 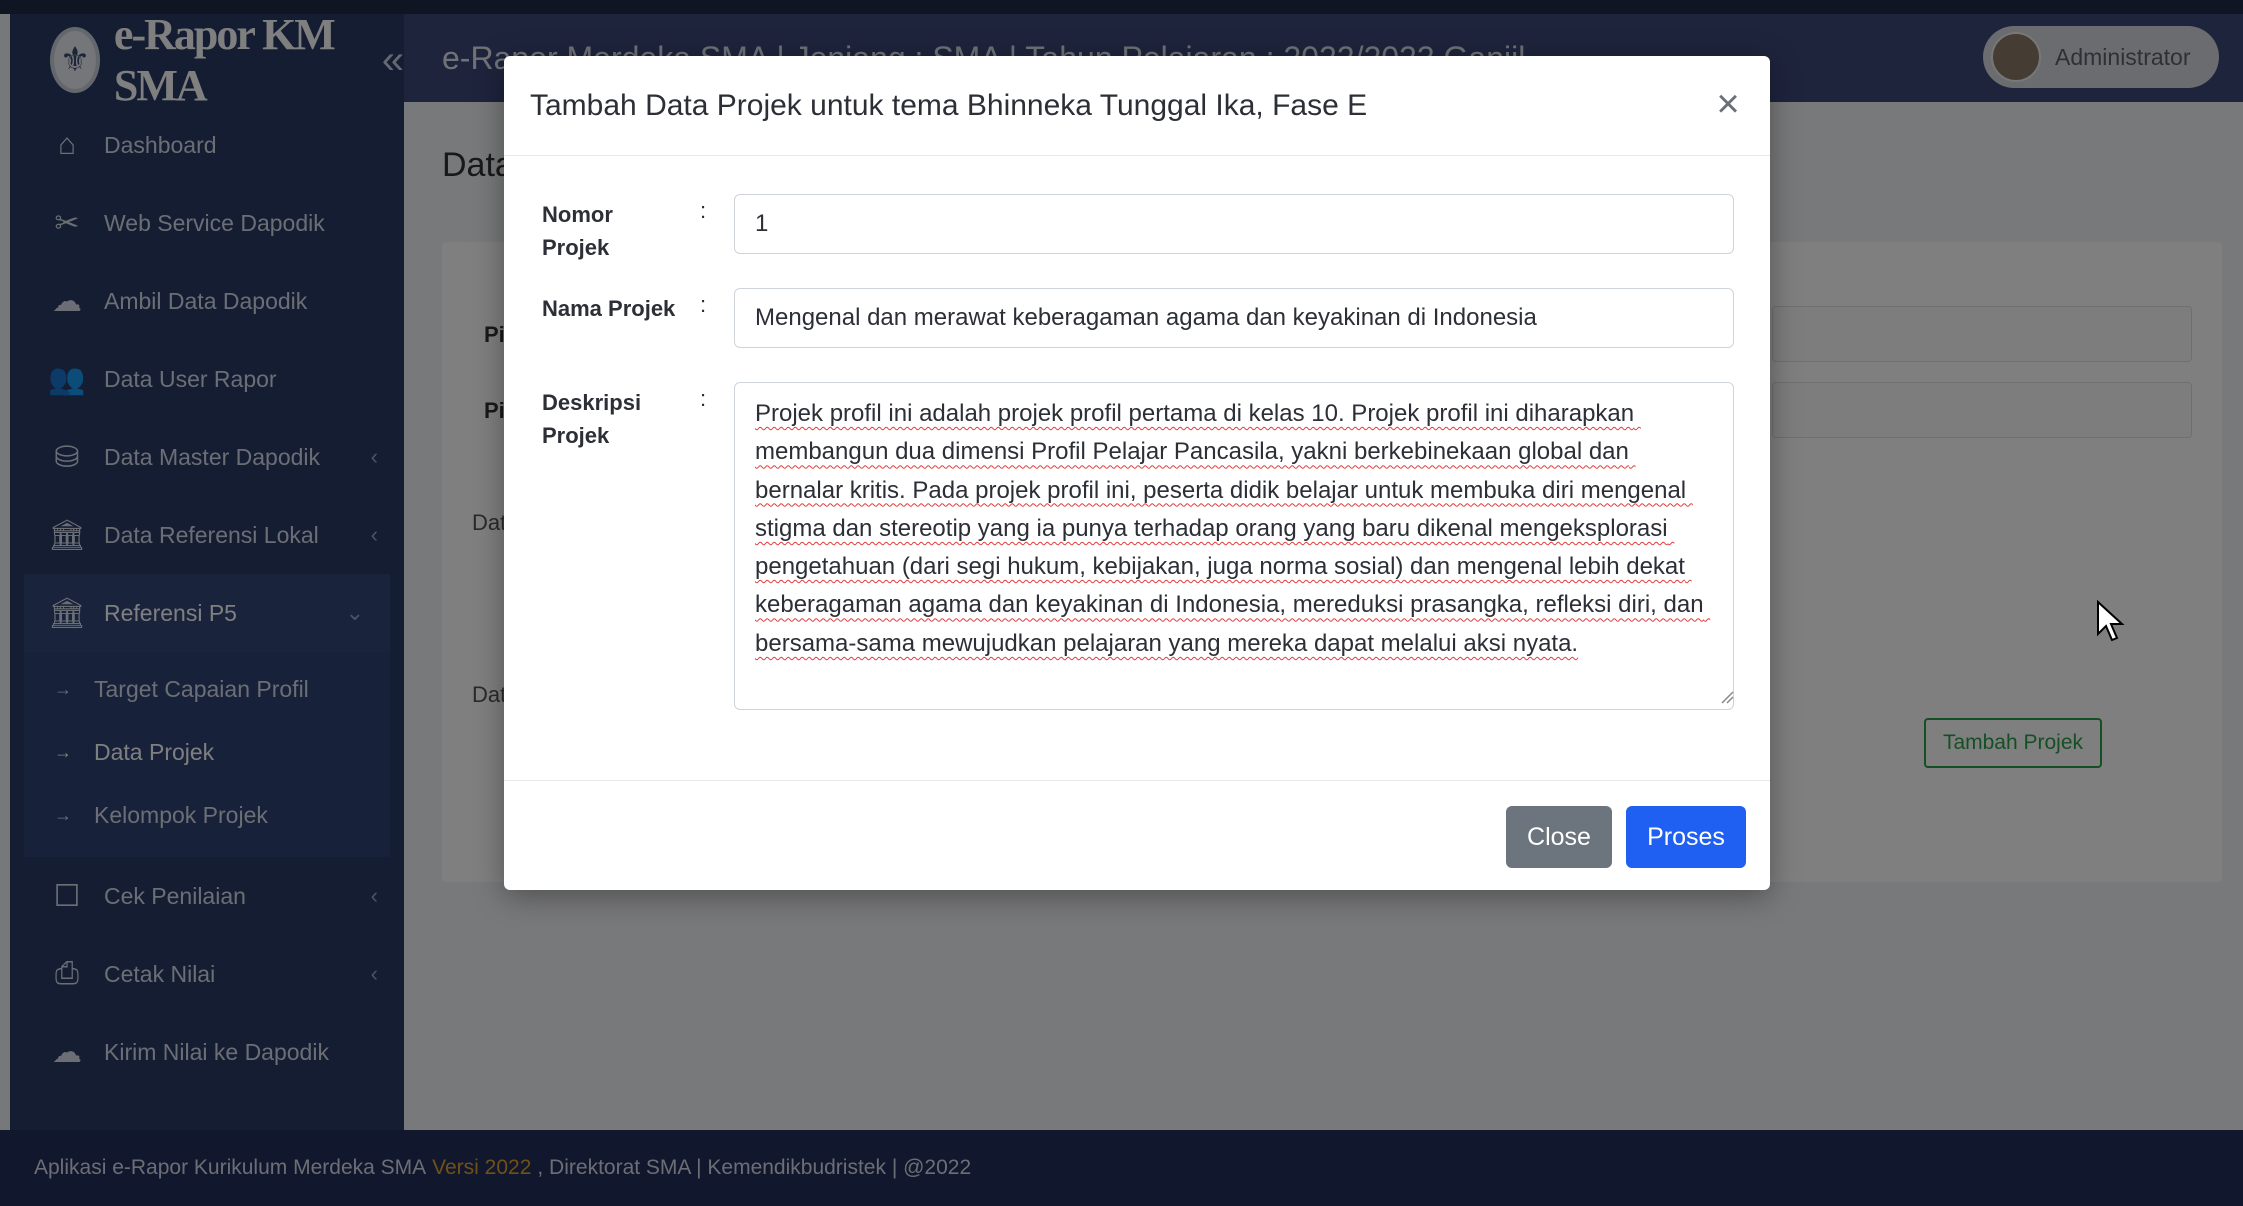 I want to click on close-icon: ×, so click(x=1728, y=104).